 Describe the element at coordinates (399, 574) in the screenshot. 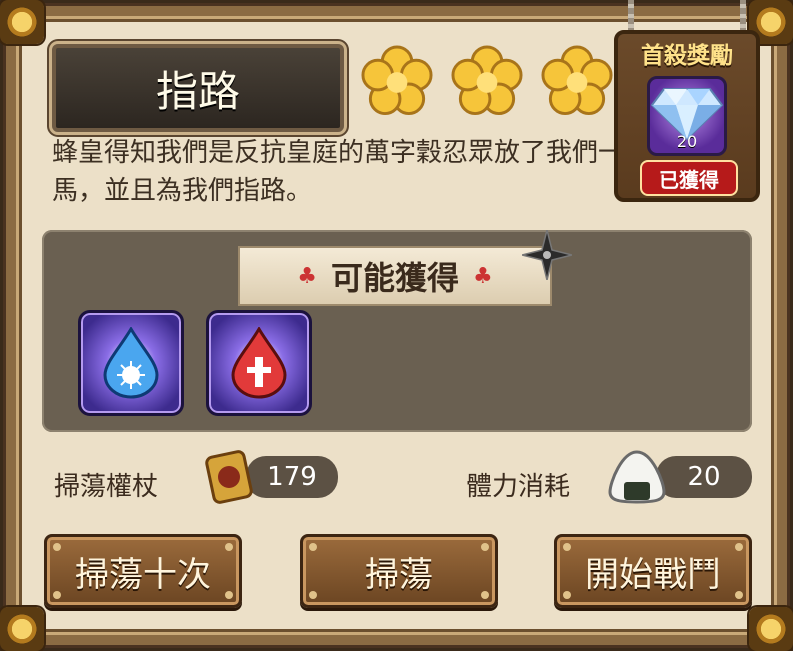

I see `sweep-label: 掃蕩` at that location.